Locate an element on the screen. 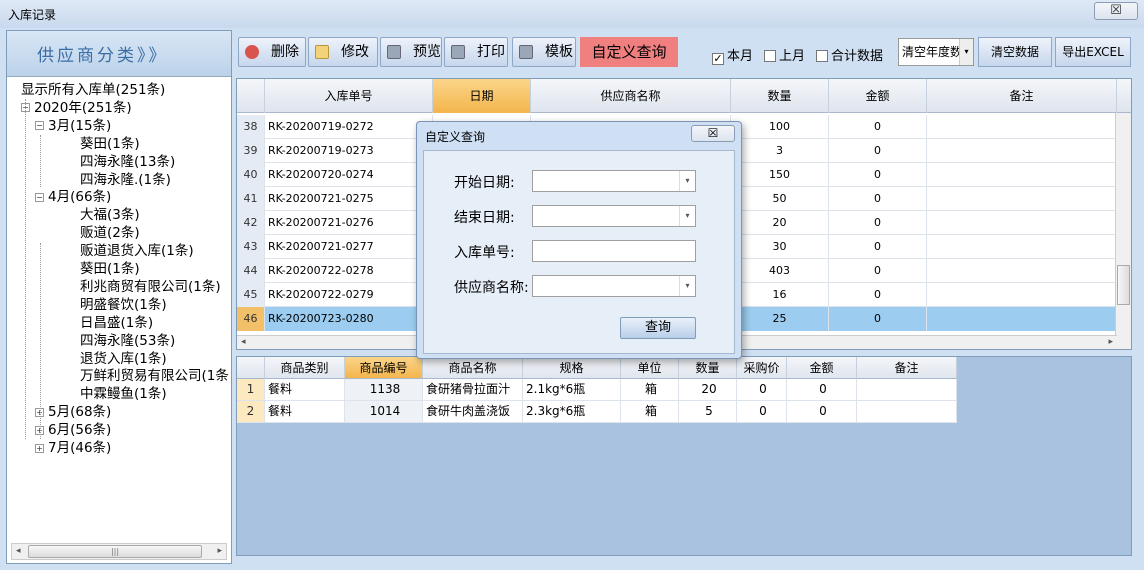 The width and height of the screenshot is (1144, 570). column-header: 商品类别 is located at coordinates (305, 368).